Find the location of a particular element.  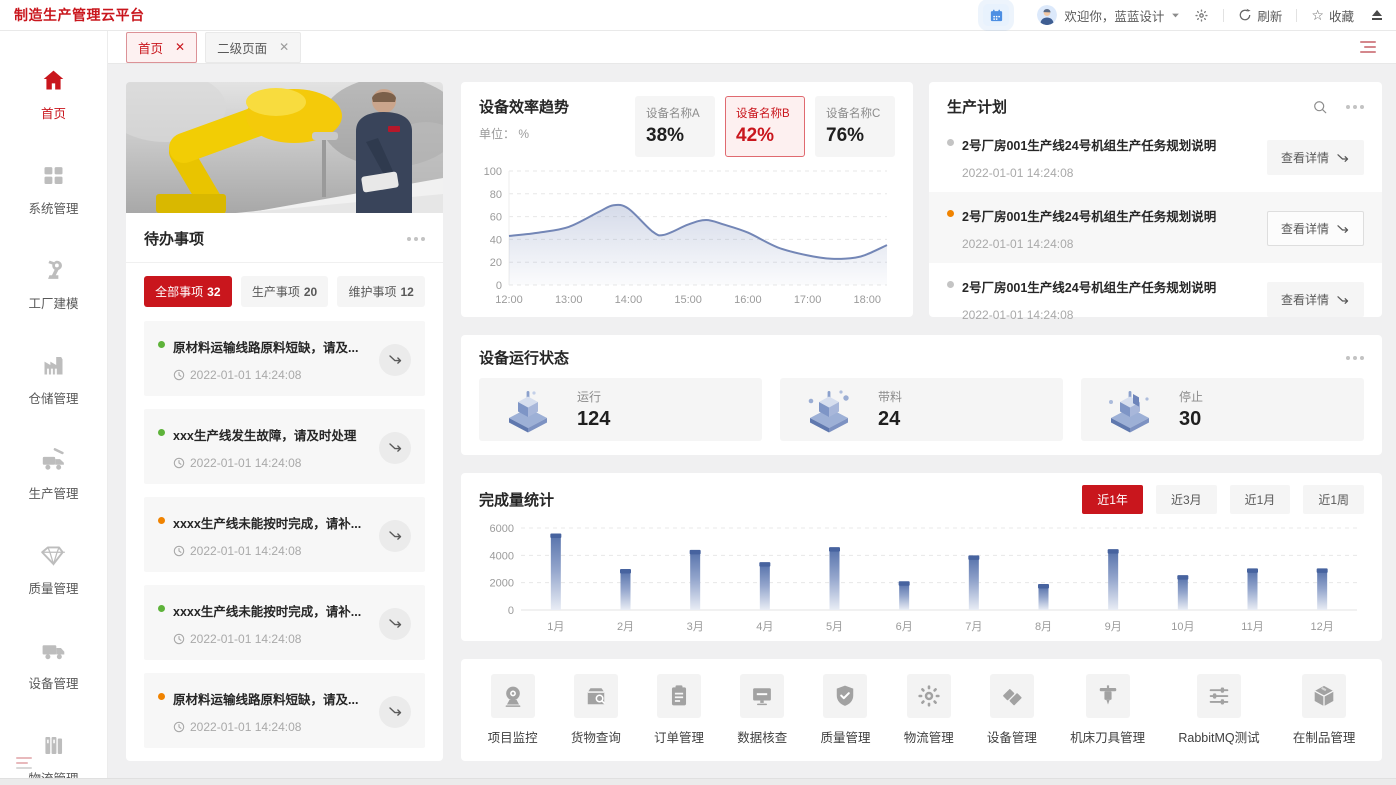

tab-list-icon is located at coordinates (1368, 47).